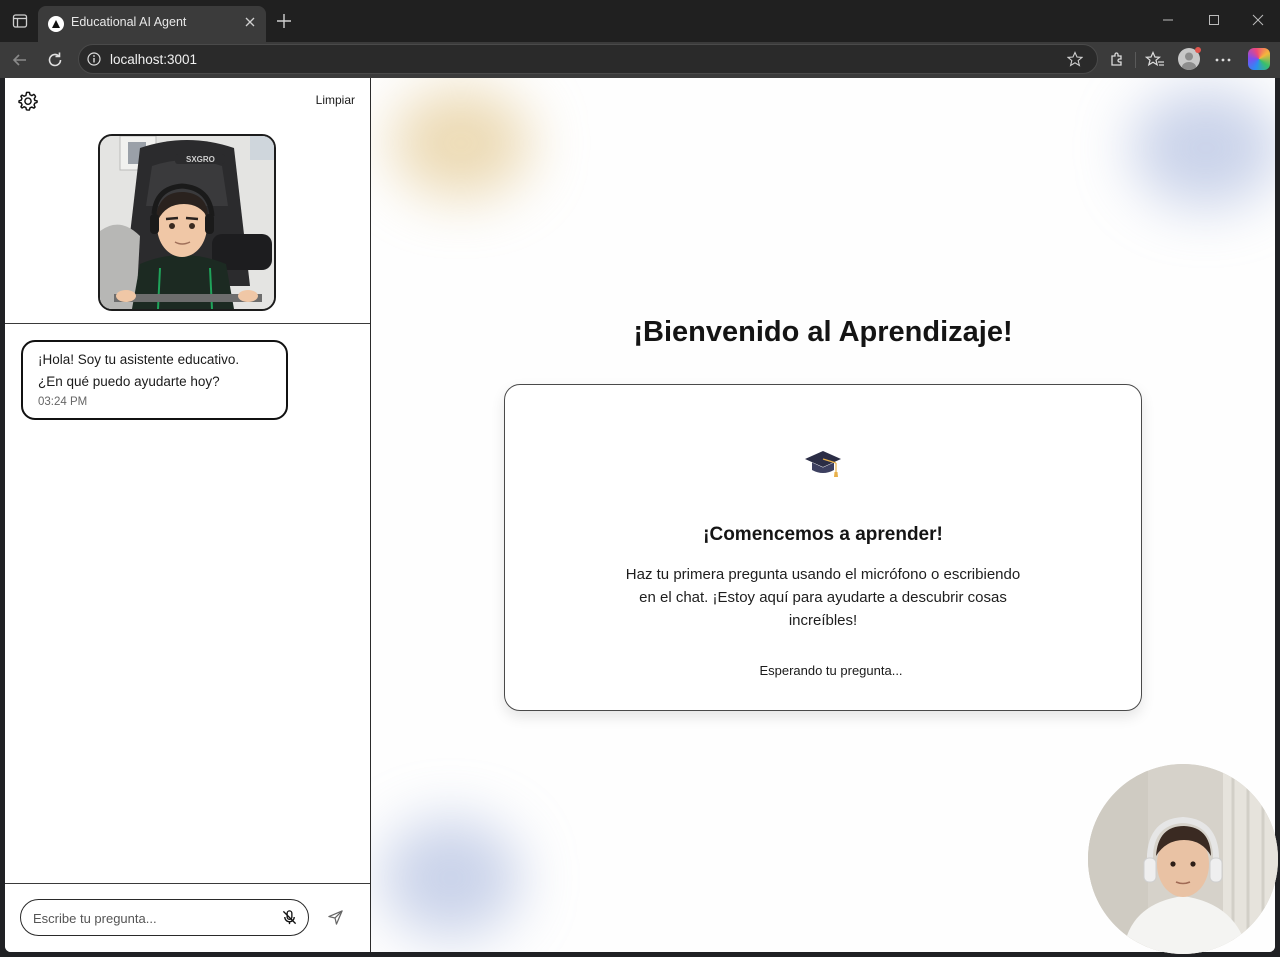 This screenshot has width=1280, height=957. What do you see at coordinates (1258, 20) in the screenshot?
I see `close-window-icon` at bounding box center [1258, 20].